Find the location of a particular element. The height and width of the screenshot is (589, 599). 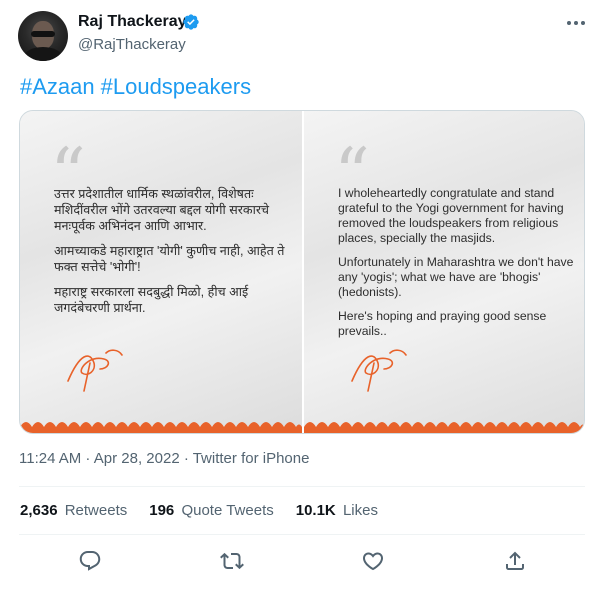

author-handle: @RajThackeray is located at coordinates (132, 44).